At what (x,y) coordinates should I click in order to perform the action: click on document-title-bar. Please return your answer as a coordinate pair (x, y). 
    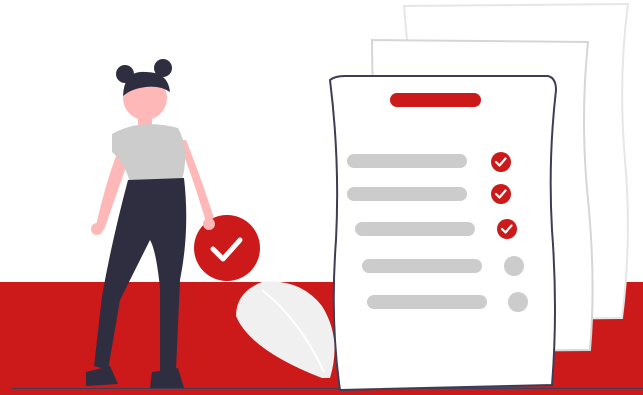
    Looking at the image, I should click on (435, 100).